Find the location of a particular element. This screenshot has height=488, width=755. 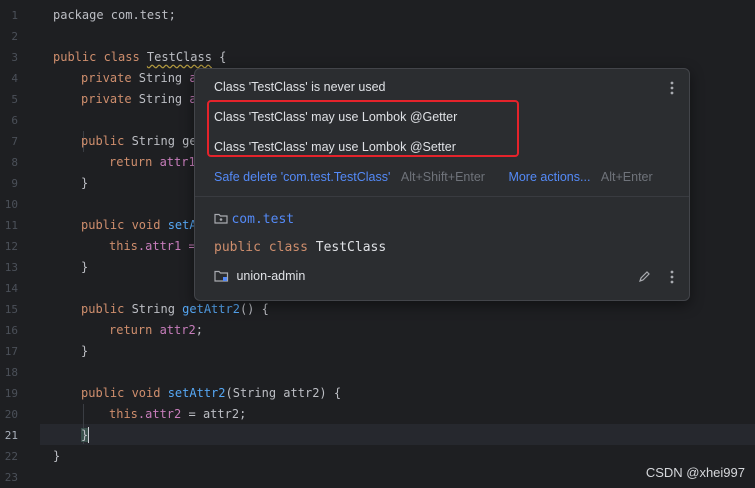

package-name: com.test is located at coordinates (263, 219).